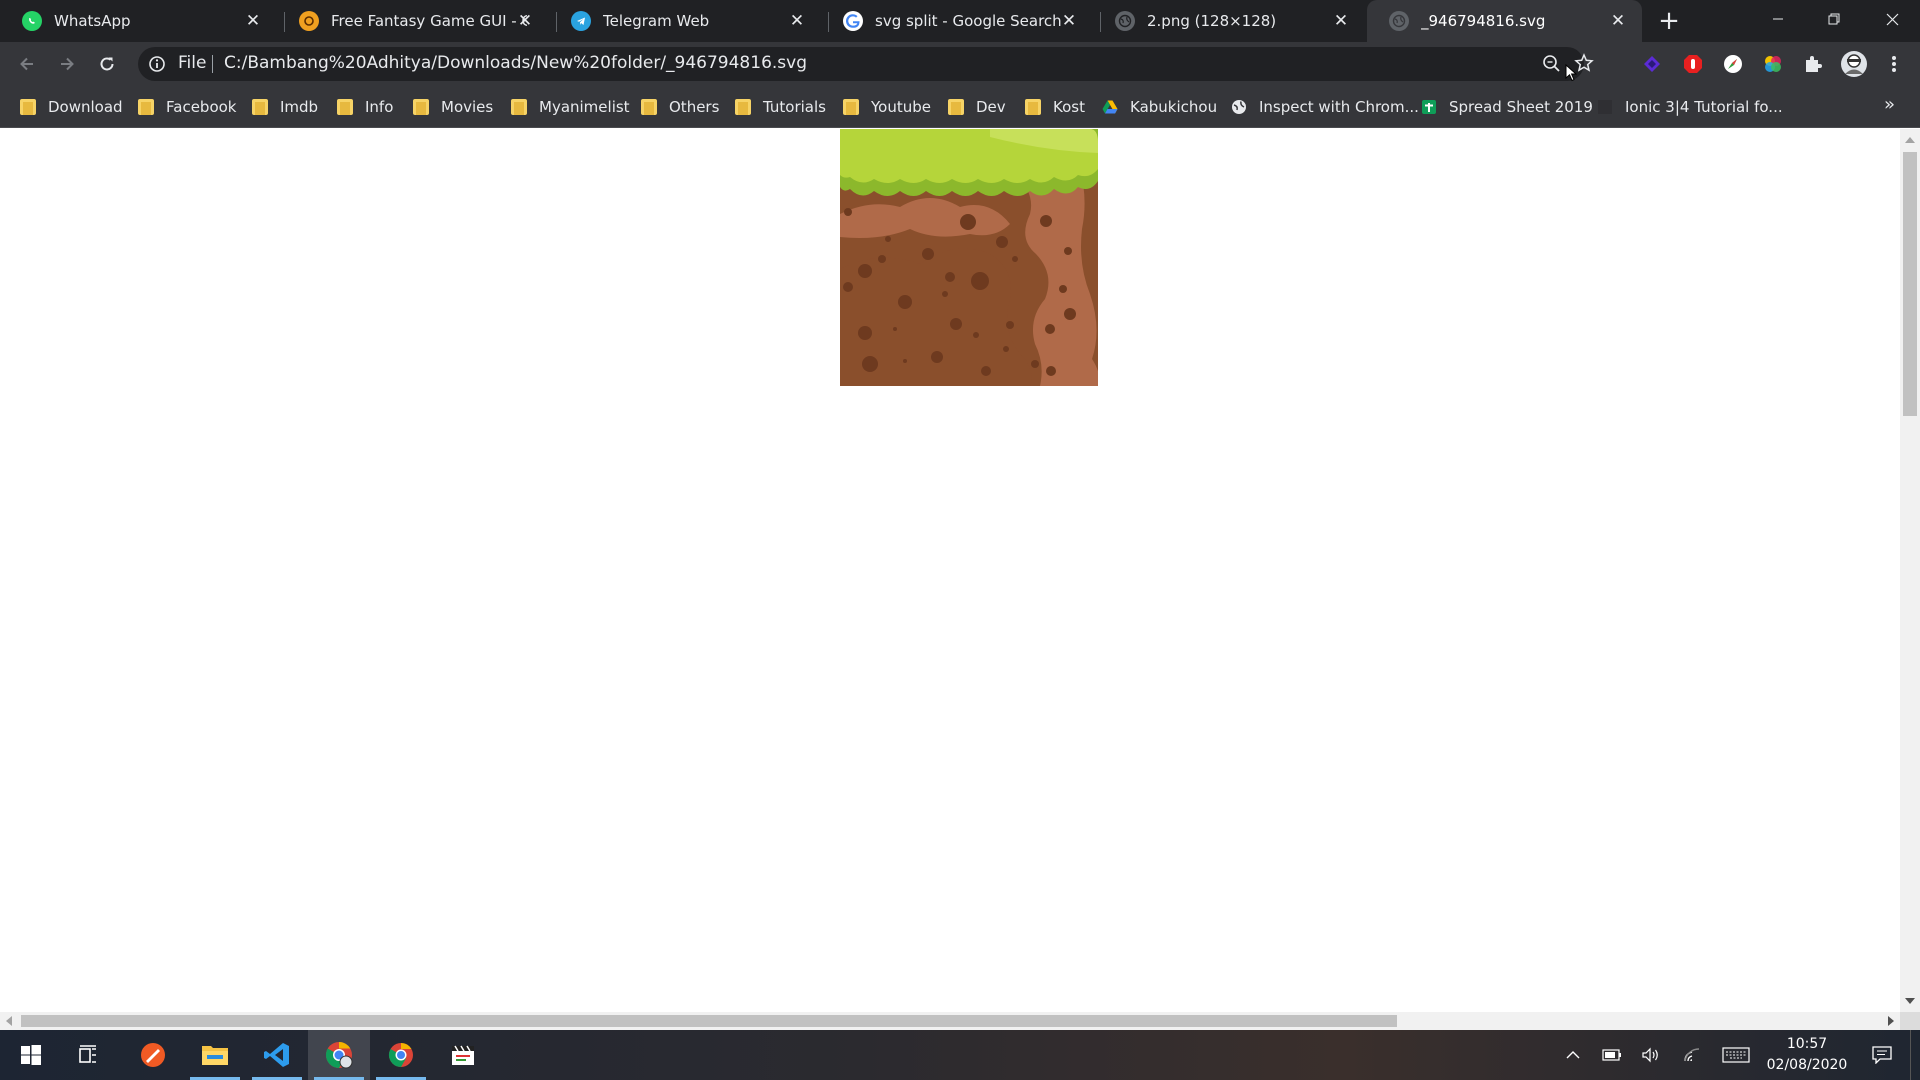 The height and width of the screenshot is (1080, 1920). Describe the element at coordinates (1429, 107) in the screenshot. I see `sheets-icon` at that location.